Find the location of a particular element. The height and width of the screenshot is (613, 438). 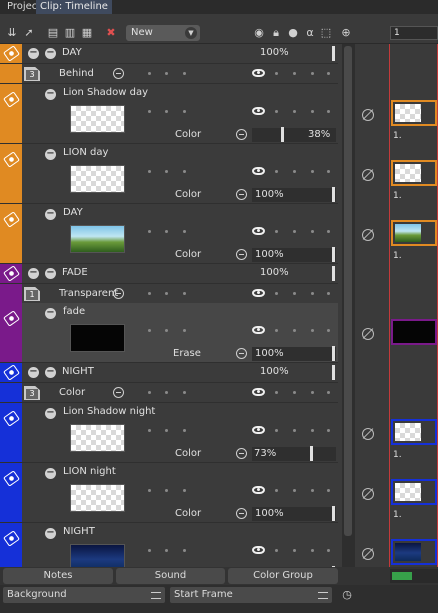

layer-row-folder: 3 Color is located at coordinates (169, 393).